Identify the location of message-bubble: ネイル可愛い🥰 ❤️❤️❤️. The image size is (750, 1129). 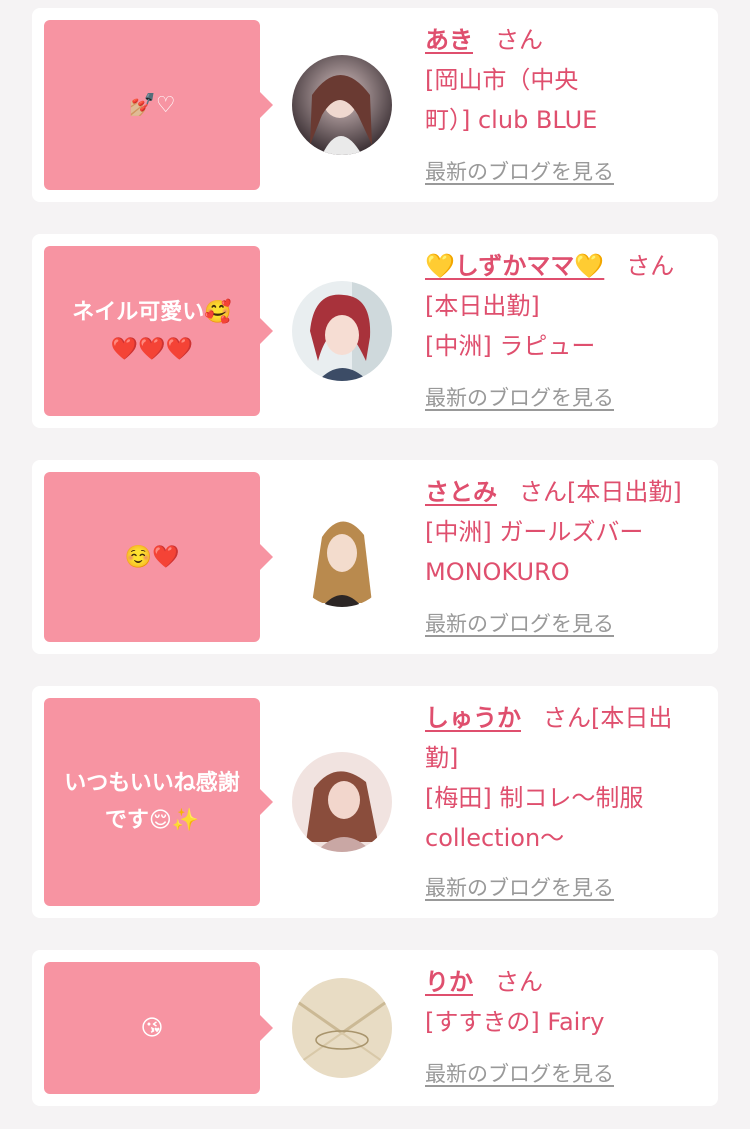
(158, 331).